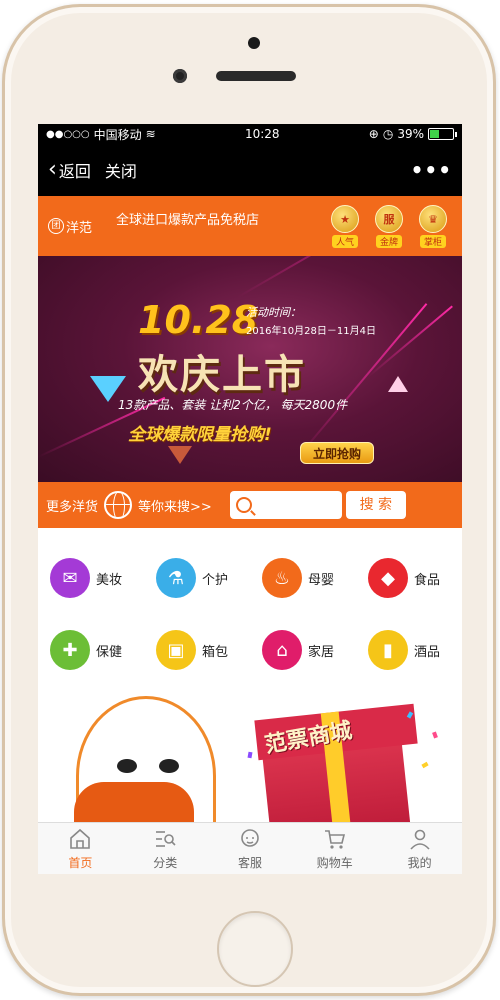  Describe the element at coordinates (389, 218) in the screenshot. I see `medal-service-icon: 服` at that location.